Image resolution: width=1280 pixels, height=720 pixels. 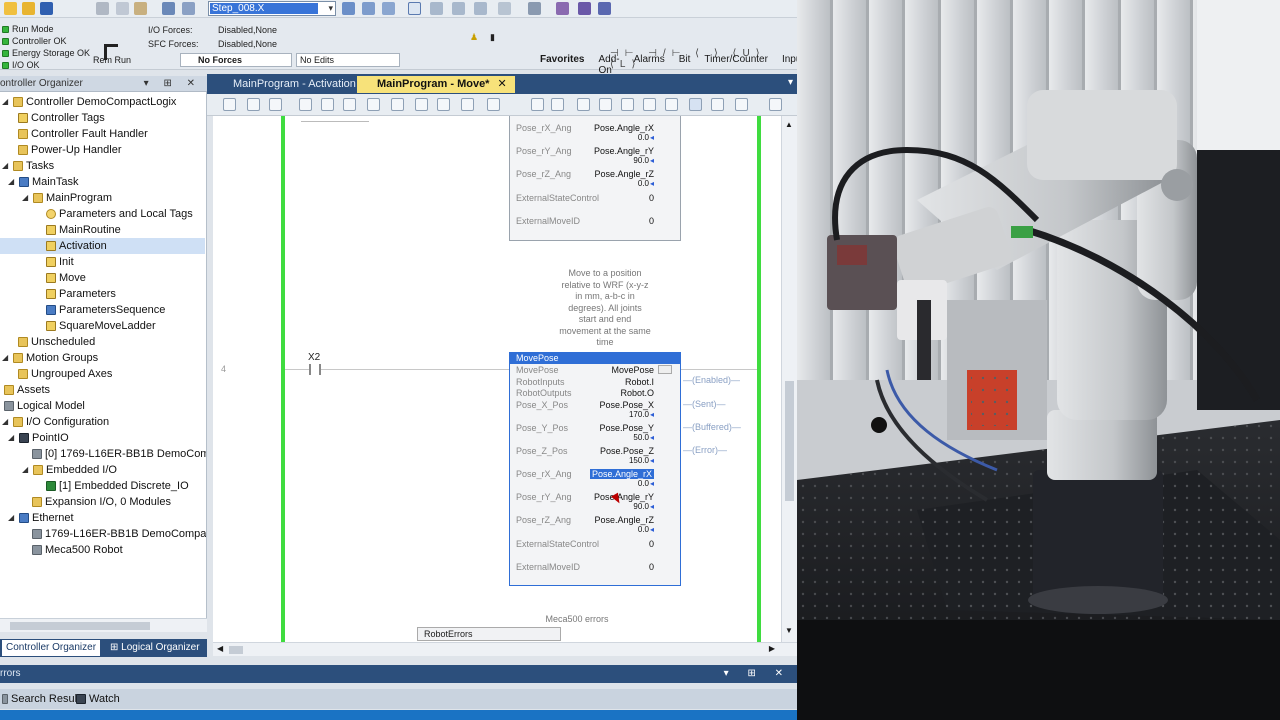 What do you see at coordinates (757, 674) in the screenshot?
I see `errors-panel-buttons: ▾ ⊞ ✕` at bounding box center [757, 674].